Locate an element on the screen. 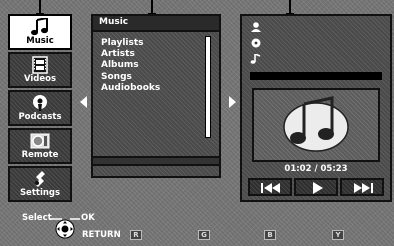  dpad-icon is located at coordinates (65, 228).